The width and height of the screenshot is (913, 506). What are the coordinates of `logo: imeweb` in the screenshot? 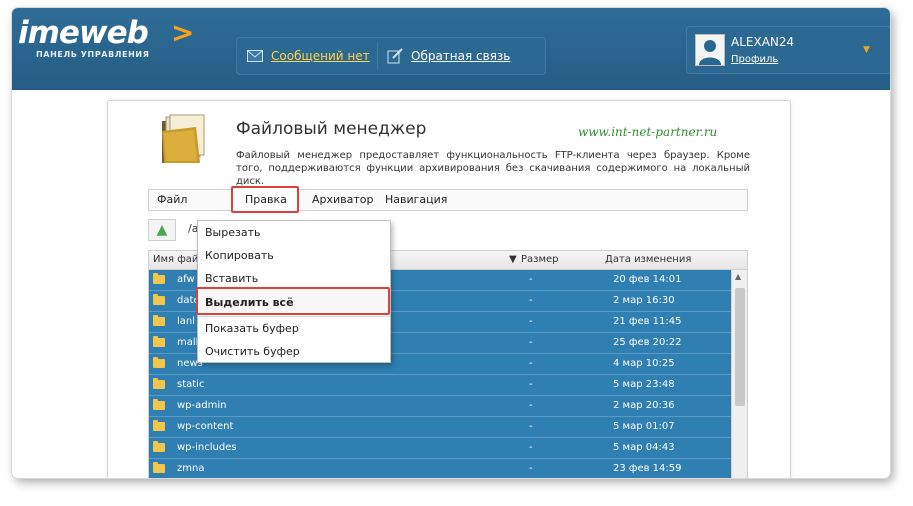 It's located at (83, 33).